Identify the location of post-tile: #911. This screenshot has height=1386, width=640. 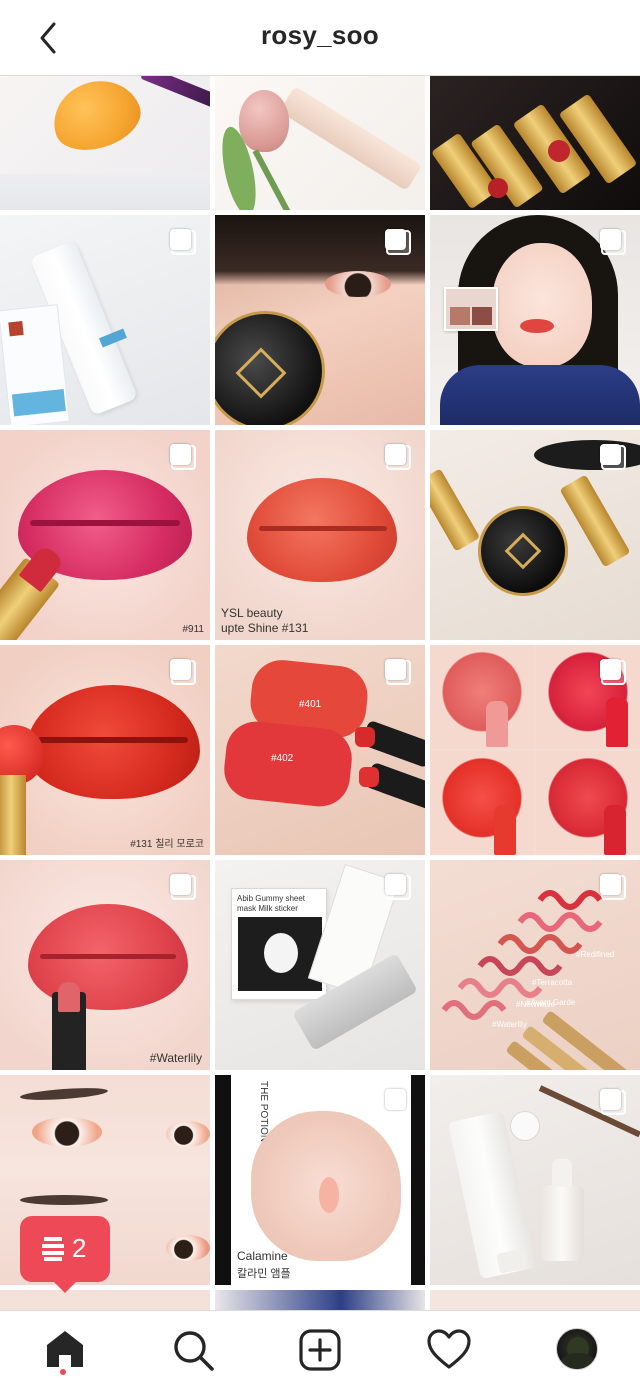
(105, 535).